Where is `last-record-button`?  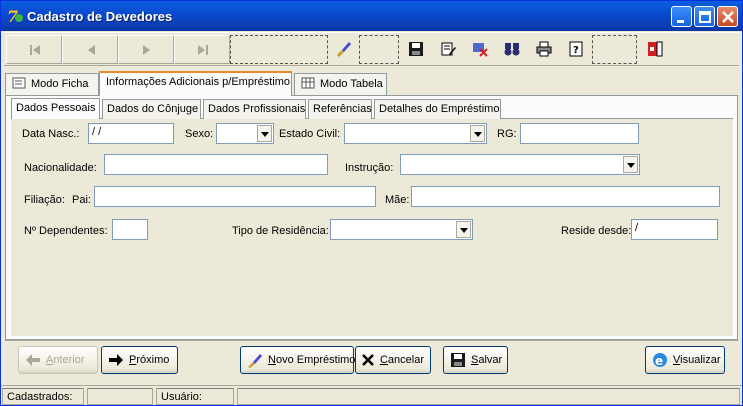
last-record-button is located at coordinates (202, 49).